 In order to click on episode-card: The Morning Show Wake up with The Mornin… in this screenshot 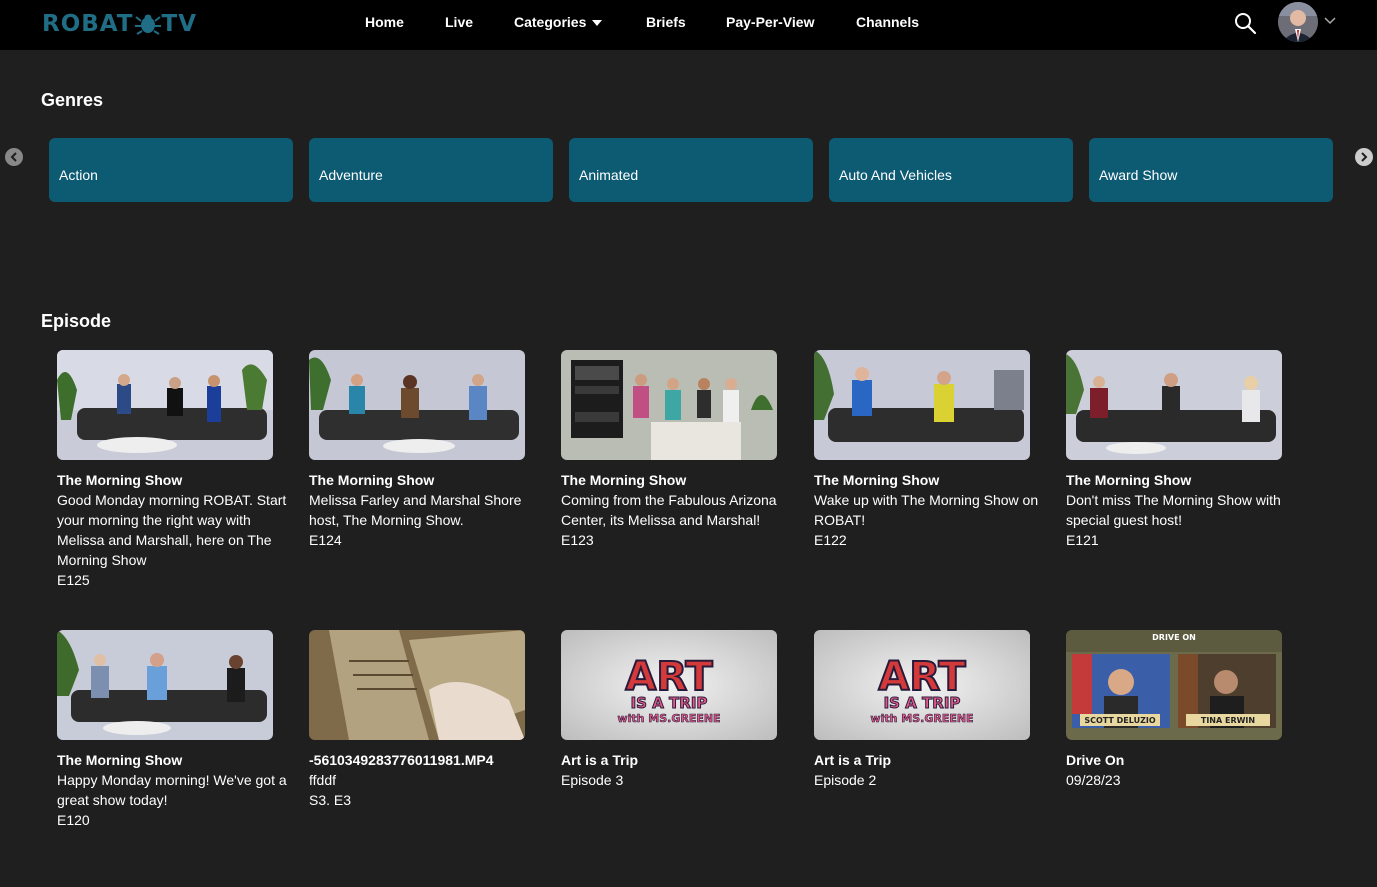, I will do `click(929, 450)`.